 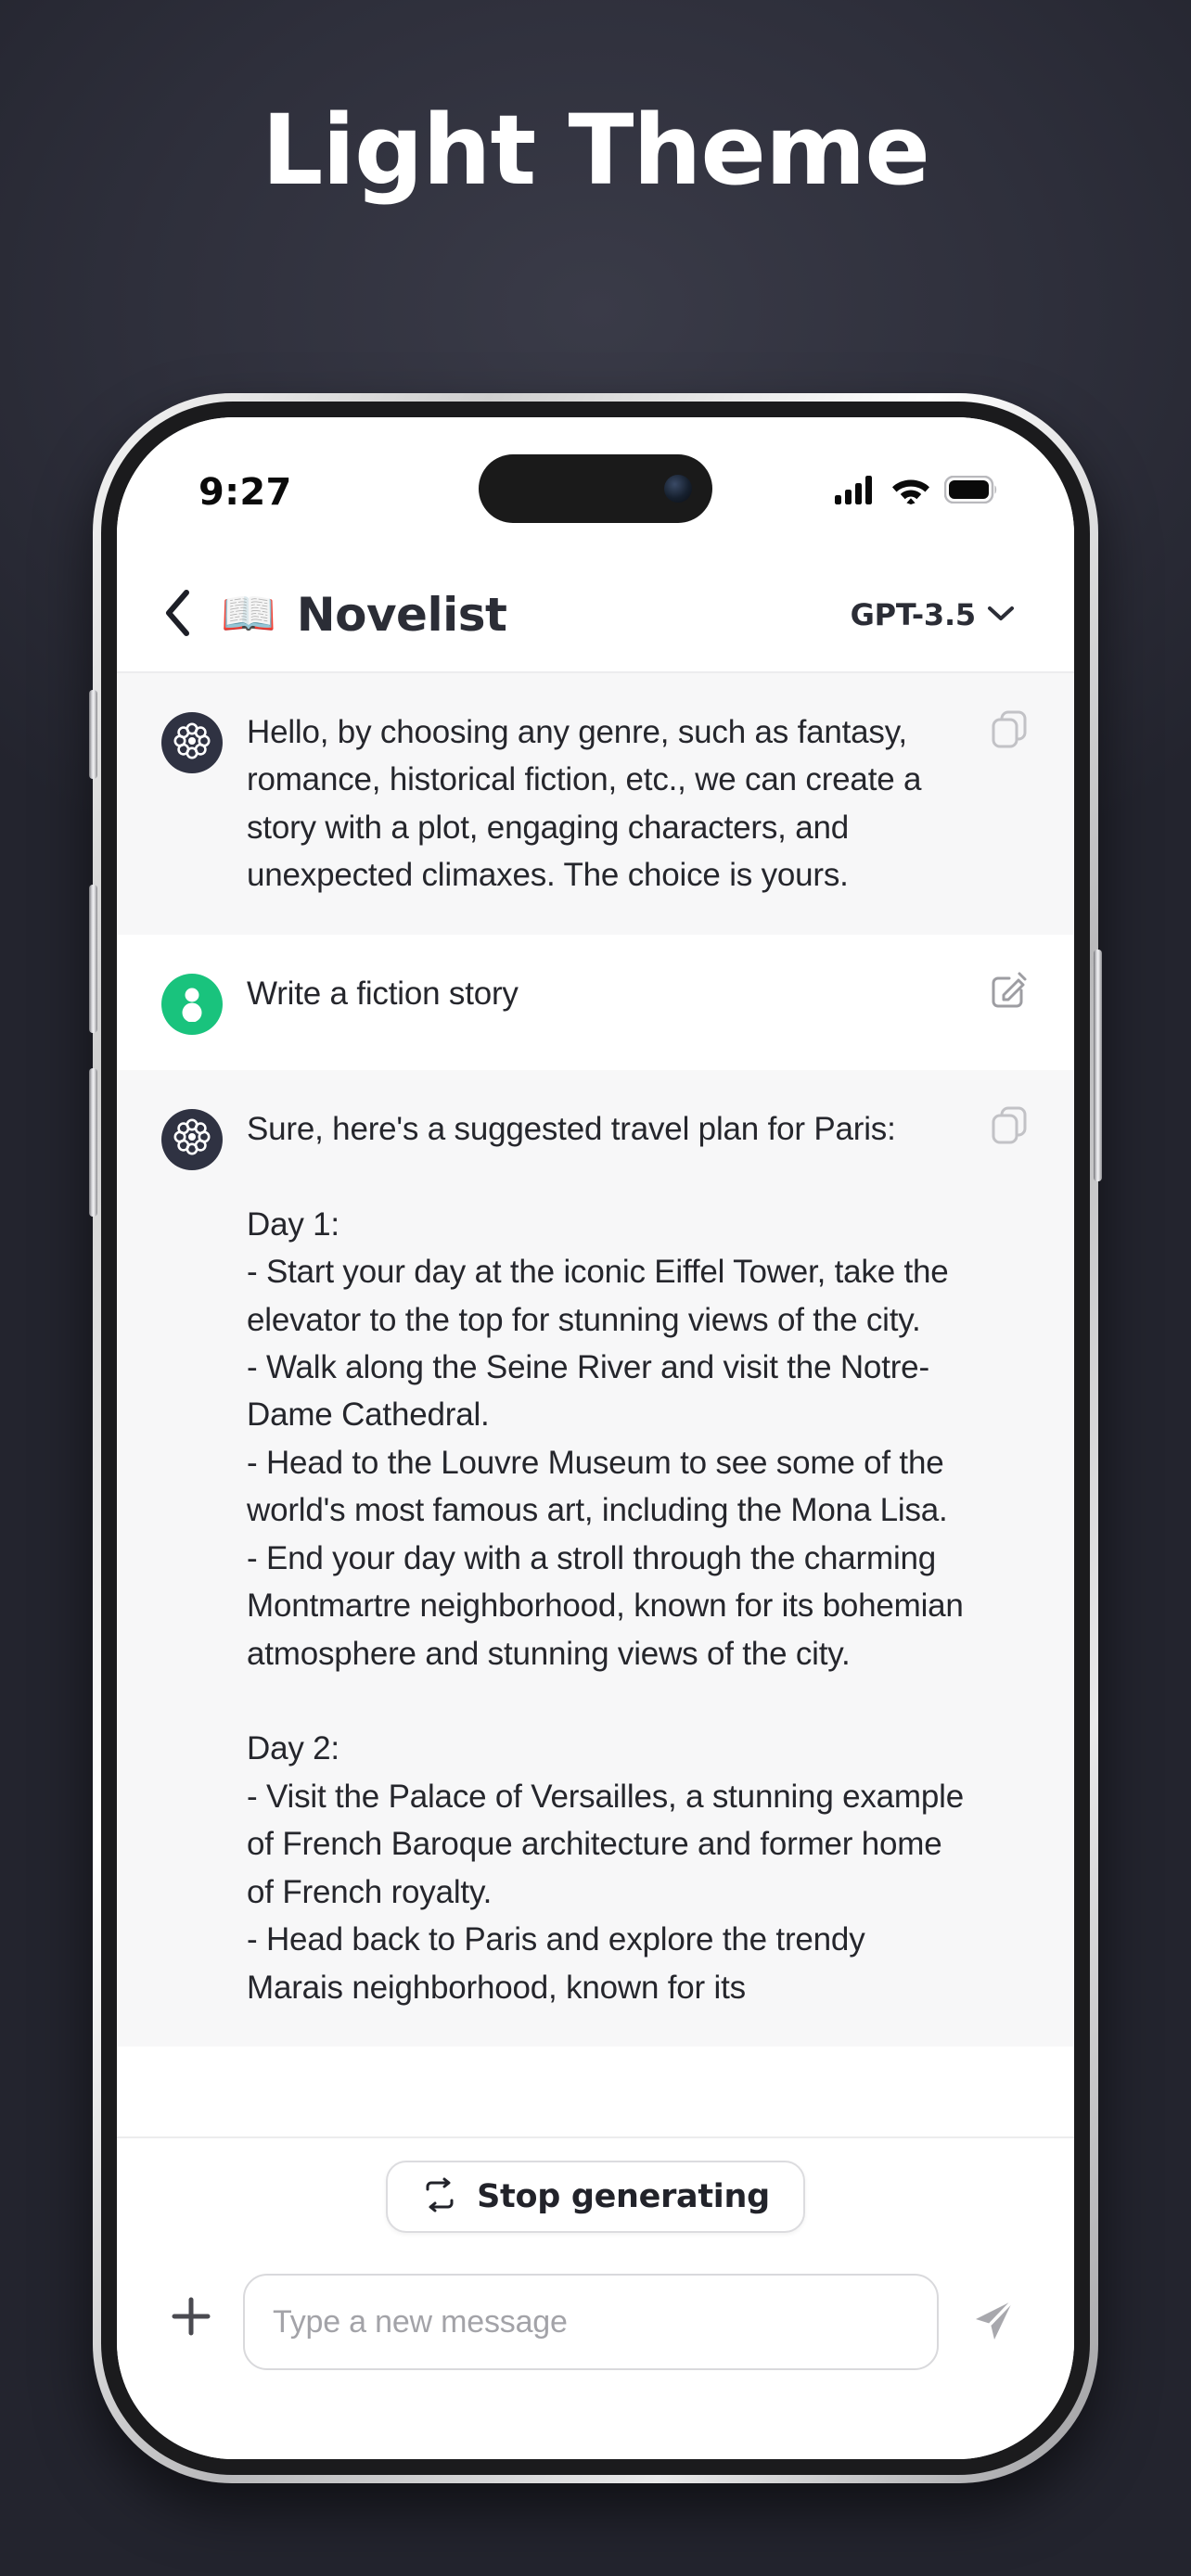 I want to click on message-text: Write a fiction story, so click(x=383, y=993).